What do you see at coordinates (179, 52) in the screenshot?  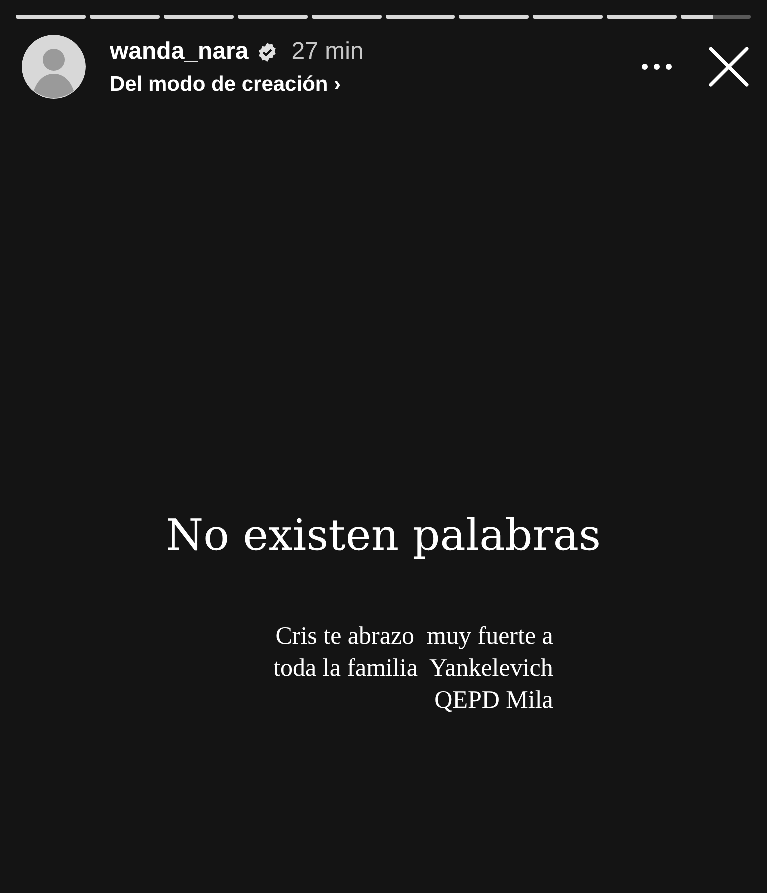 I see `username: wanda_nara` at bounding box center [179, 52].